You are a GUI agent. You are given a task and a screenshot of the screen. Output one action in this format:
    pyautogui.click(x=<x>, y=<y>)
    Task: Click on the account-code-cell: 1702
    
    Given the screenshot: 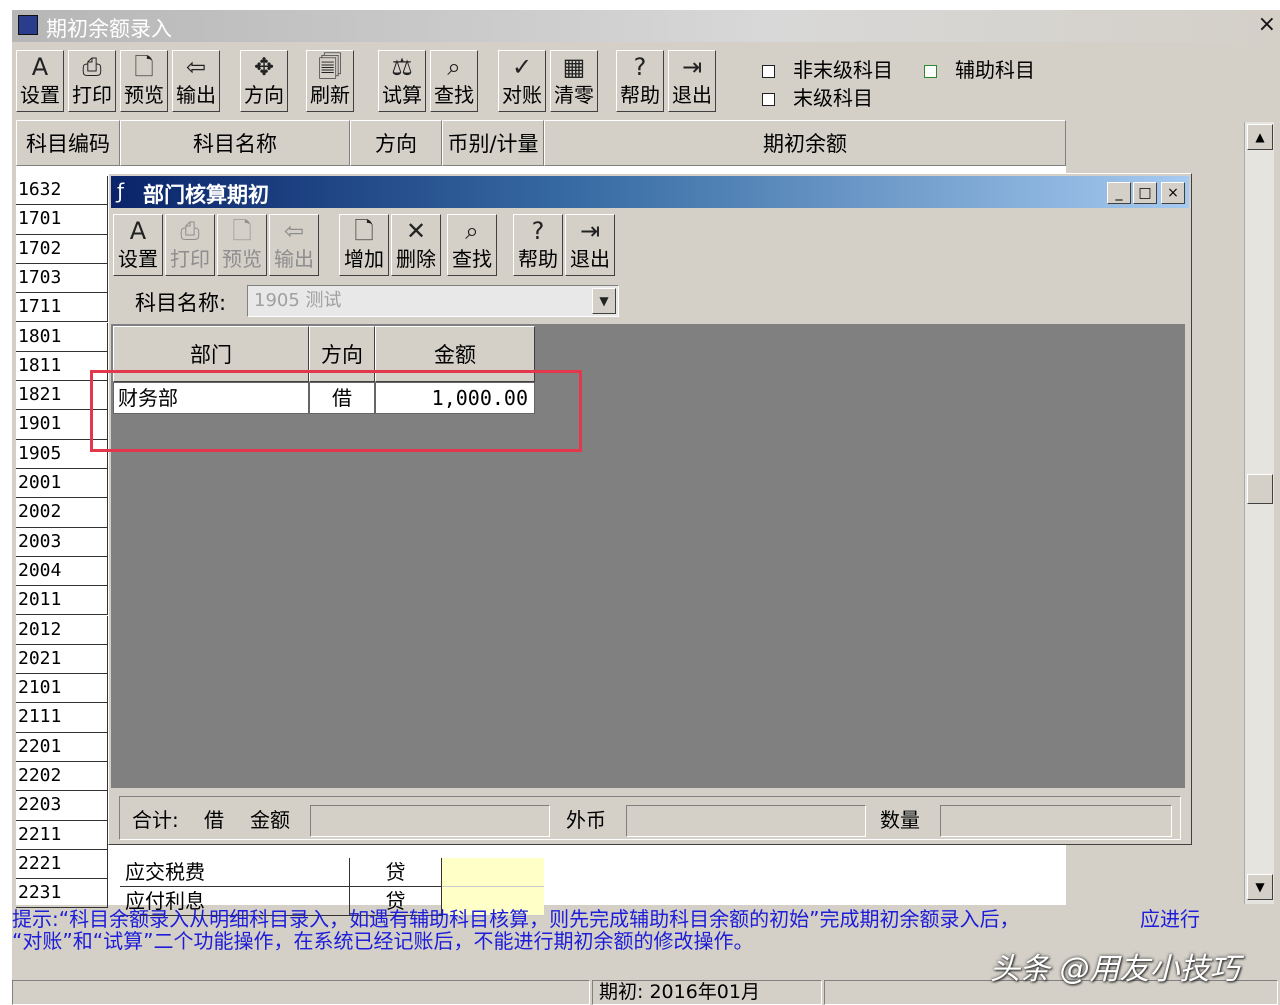 What is the action you would take?
    pyautogui.click(x=62, y=249)
    